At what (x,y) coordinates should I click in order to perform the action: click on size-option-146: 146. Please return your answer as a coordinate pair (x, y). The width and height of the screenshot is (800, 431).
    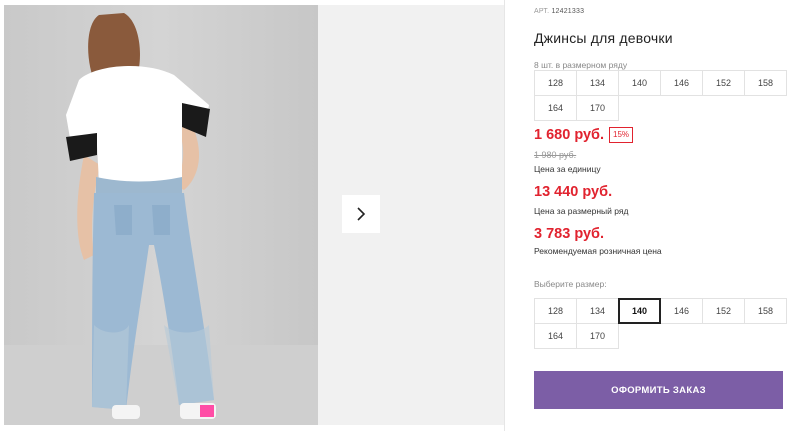
    Looking at the image, I should click on (681, 311).